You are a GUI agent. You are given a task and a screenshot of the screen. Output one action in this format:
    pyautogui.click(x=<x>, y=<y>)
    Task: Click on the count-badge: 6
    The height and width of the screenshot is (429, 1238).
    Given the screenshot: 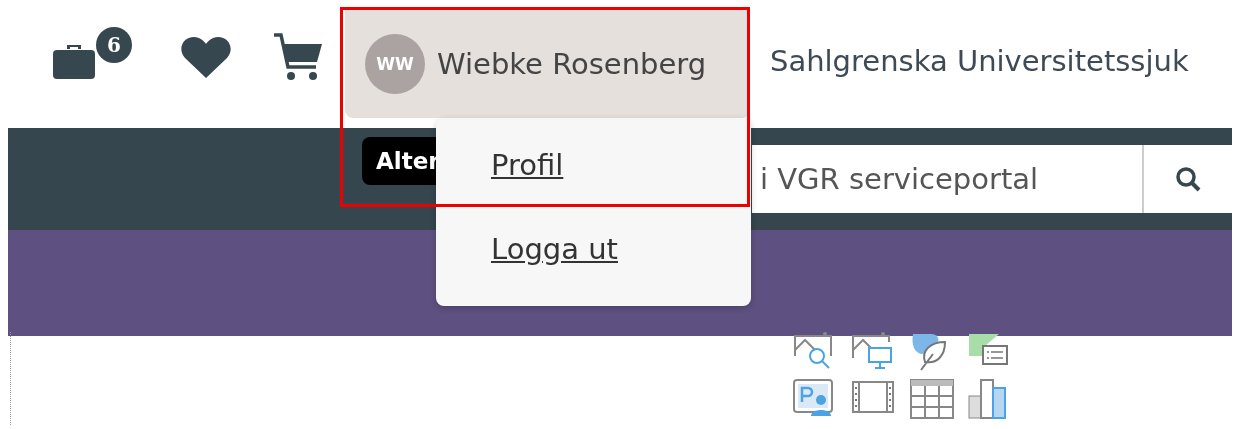 What is the action you would take?
    pyautogui.click(x=114, y=45)
    